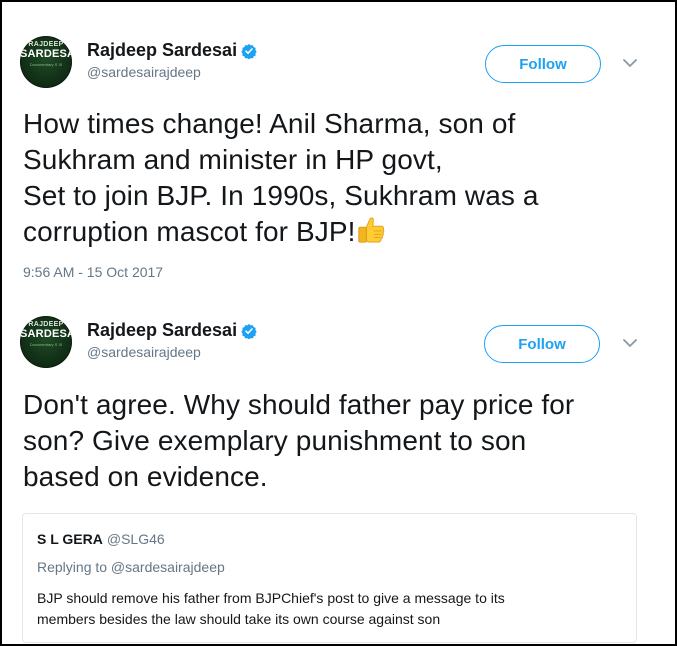  I want to click on tweet-text-line: based on evidence., so click(145, 476).